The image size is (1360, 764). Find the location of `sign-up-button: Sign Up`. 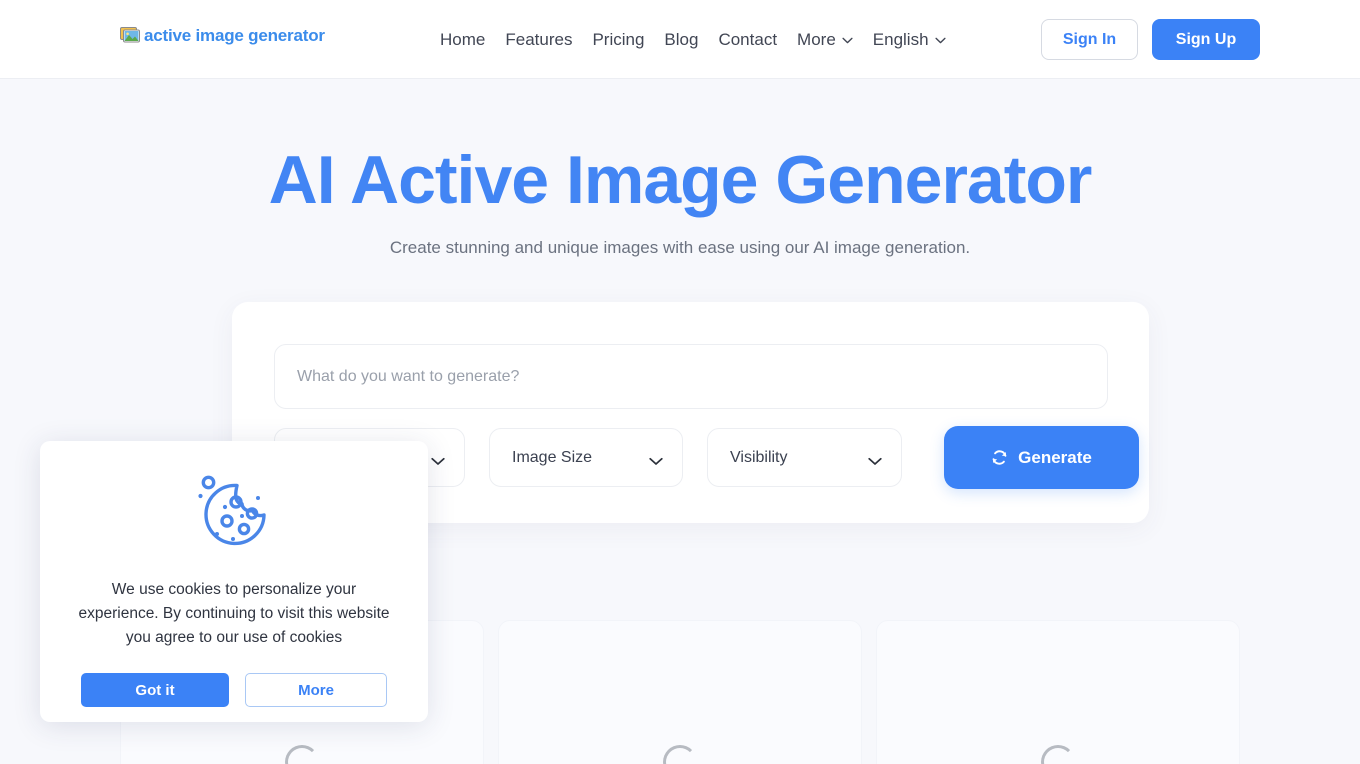

sign-up-button: Sign Up is located at coordinates (1206, 39).